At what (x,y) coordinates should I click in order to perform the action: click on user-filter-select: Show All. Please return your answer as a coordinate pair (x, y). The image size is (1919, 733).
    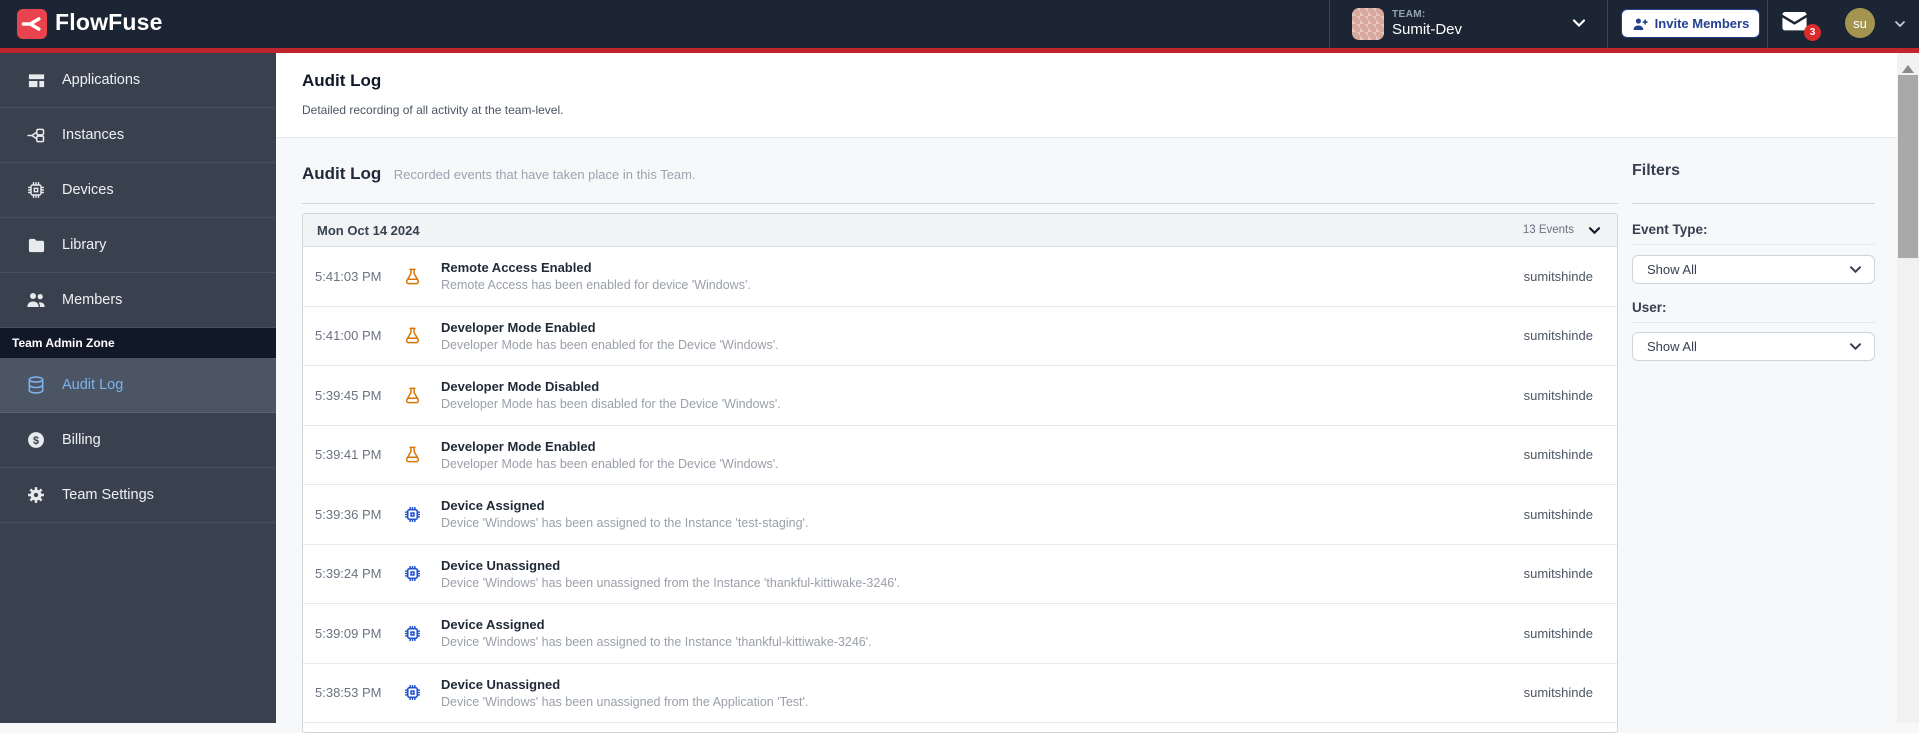
    Looking at the image, I should click on (1753, 346).